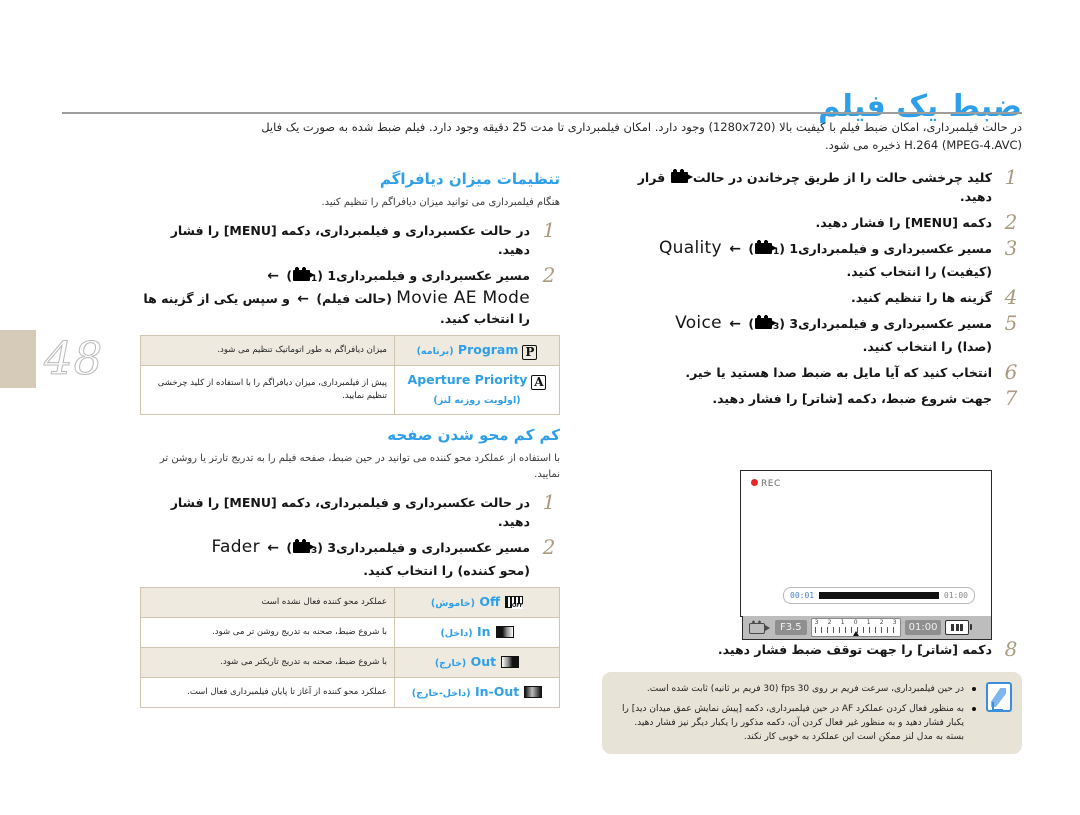 This screenshot has width=1080, height=815. What do you see at coordinates (959, 627) in the screenshot?
I see `battery-icon` at bounding box center [959, 627].